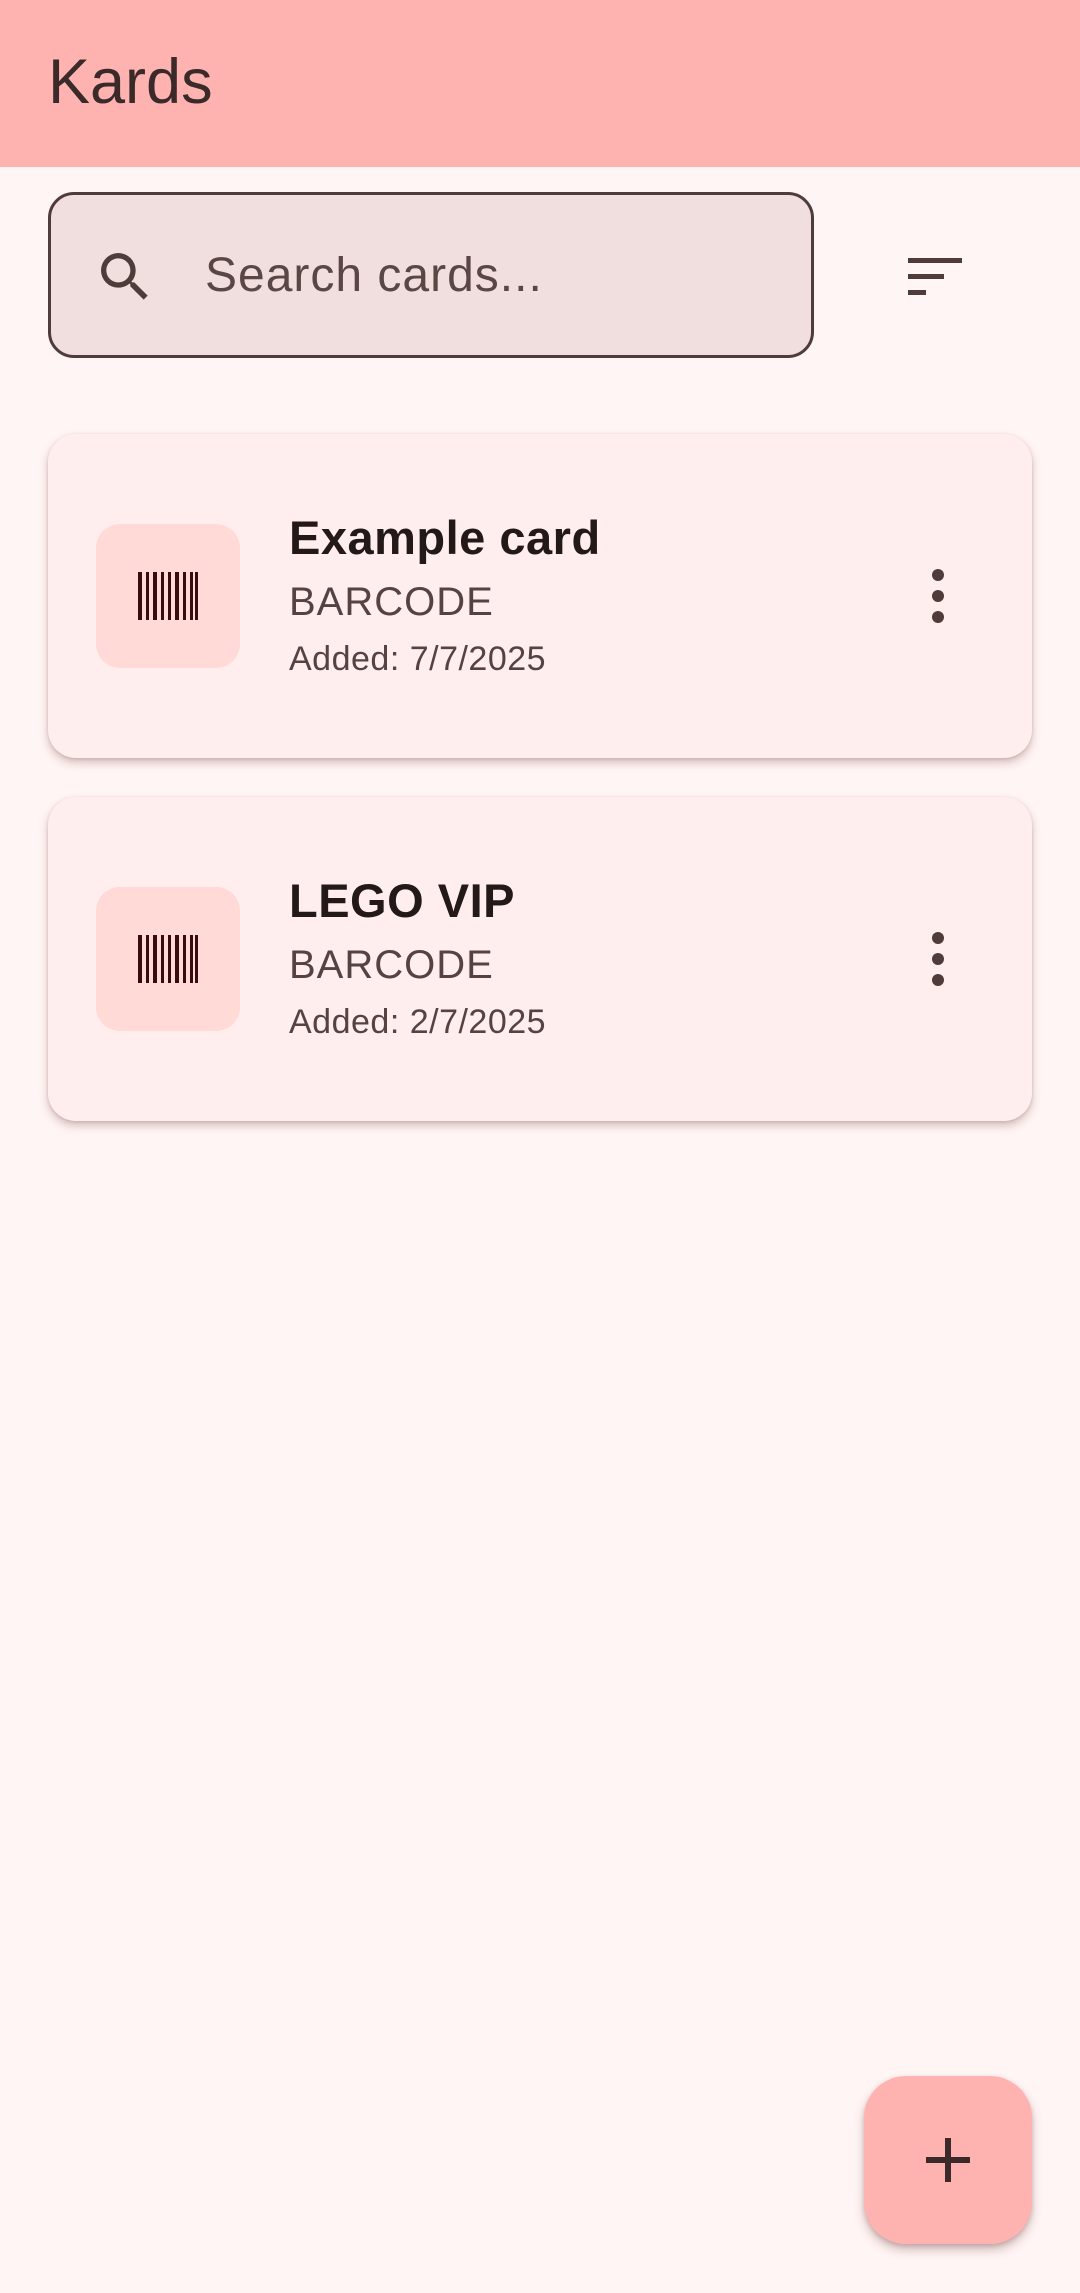 The height and width of the screenshot is (2293, 1080). I want to click on app-title: Kards, so click(130, 82).